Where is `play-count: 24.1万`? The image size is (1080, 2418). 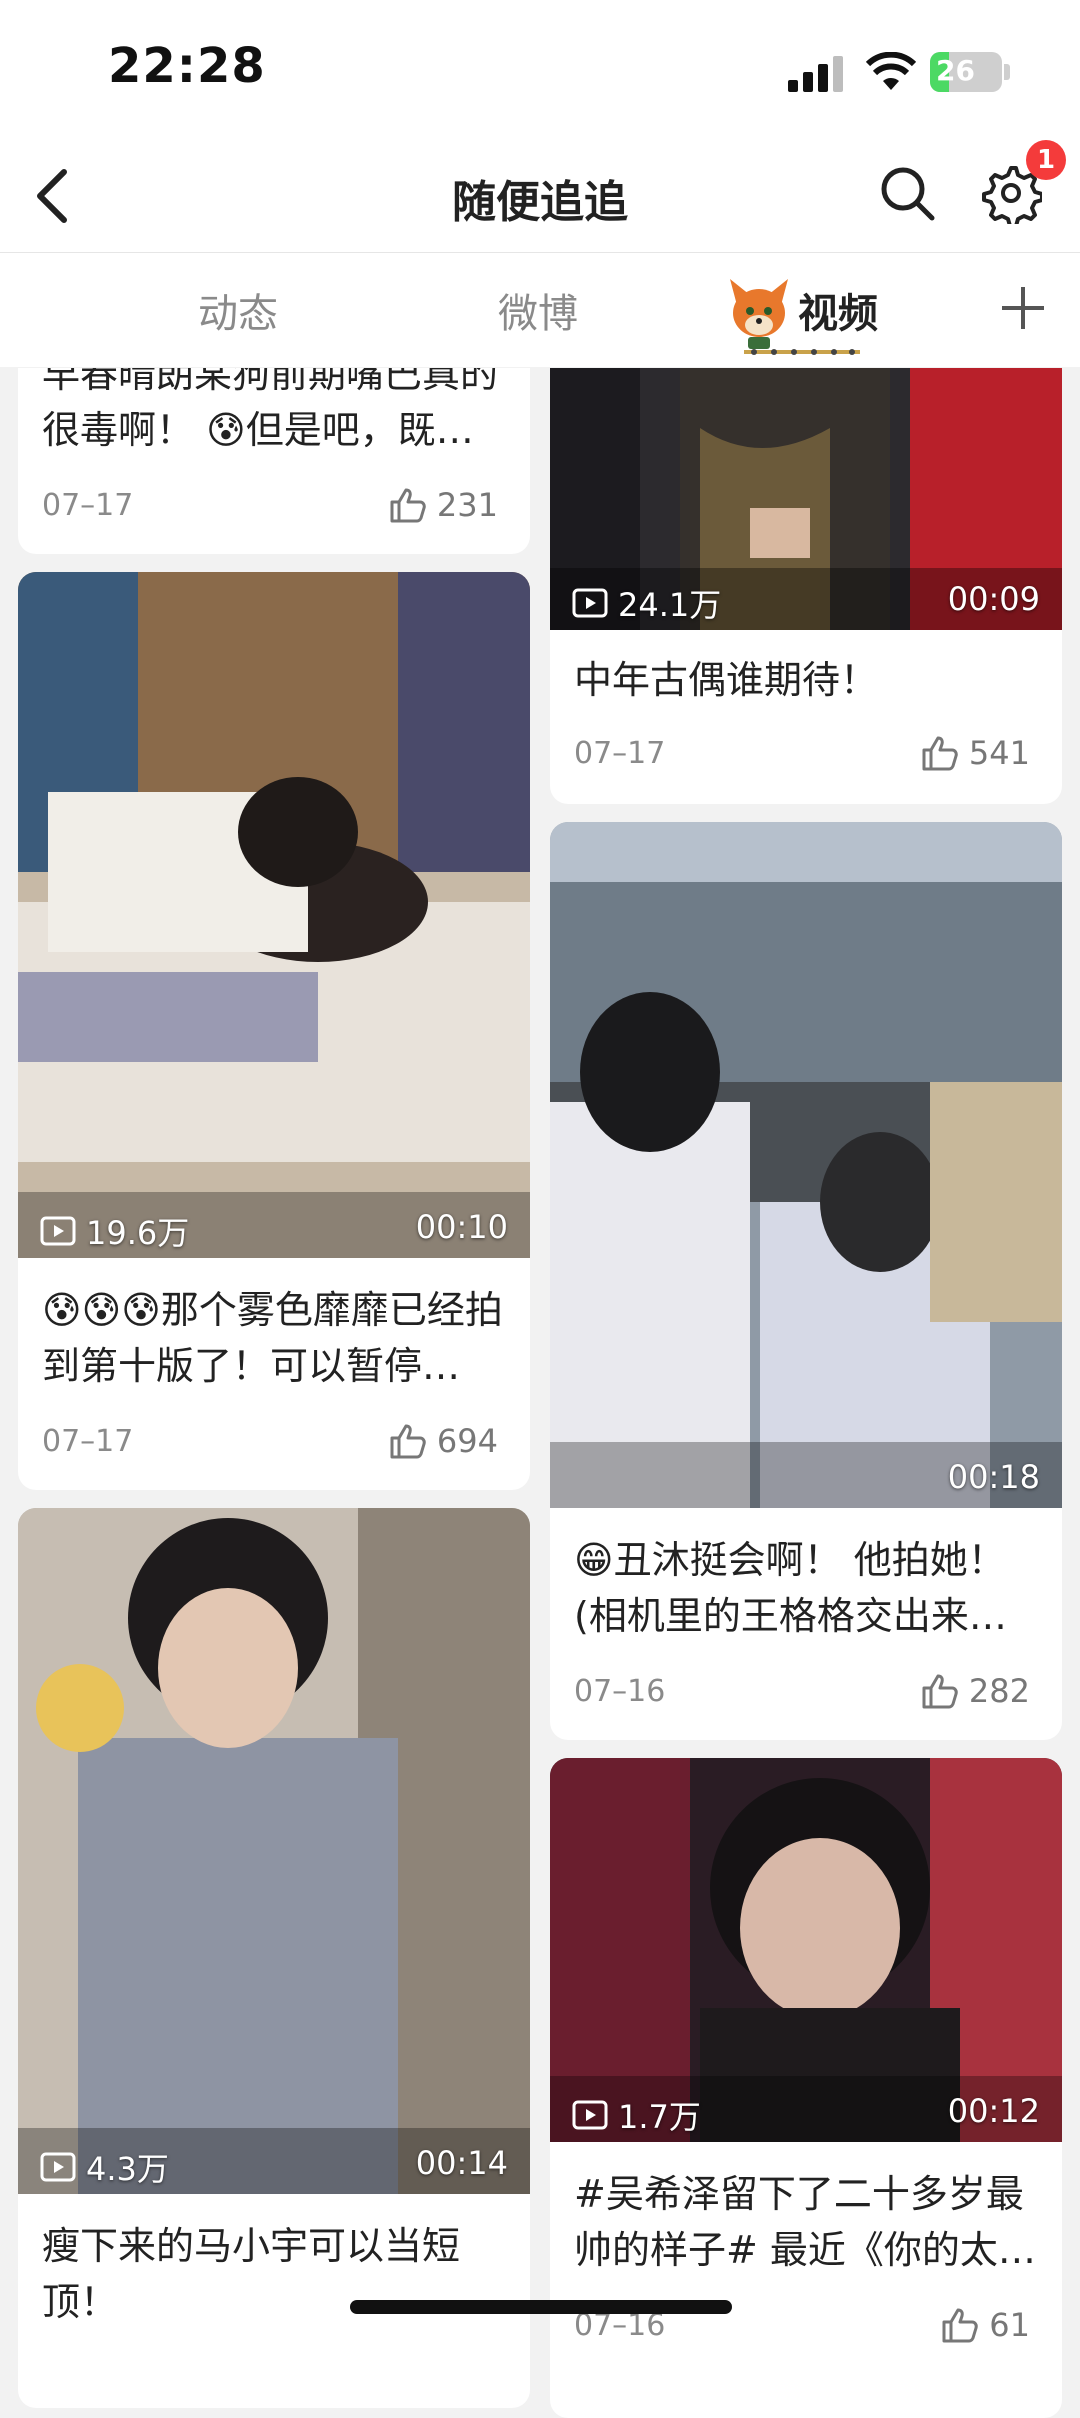
play-count: 24.1万 is located at coordinates (646, 603).